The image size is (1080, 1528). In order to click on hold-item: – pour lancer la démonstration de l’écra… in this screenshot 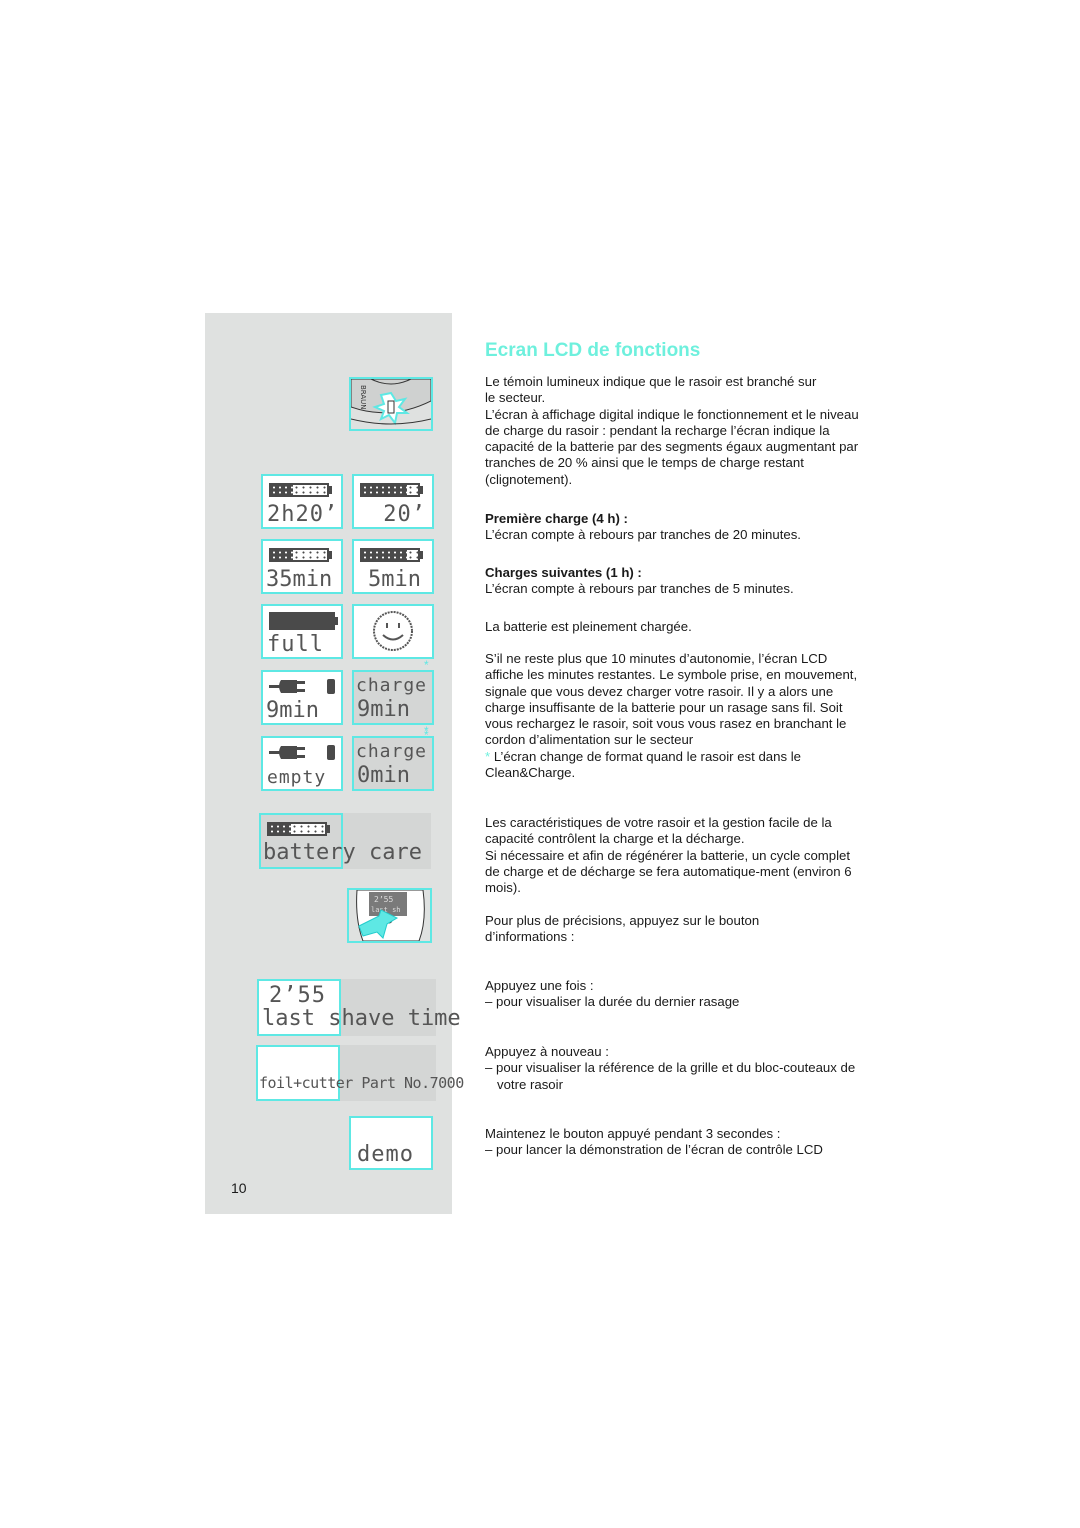, I will do `click(654, 1150)`.